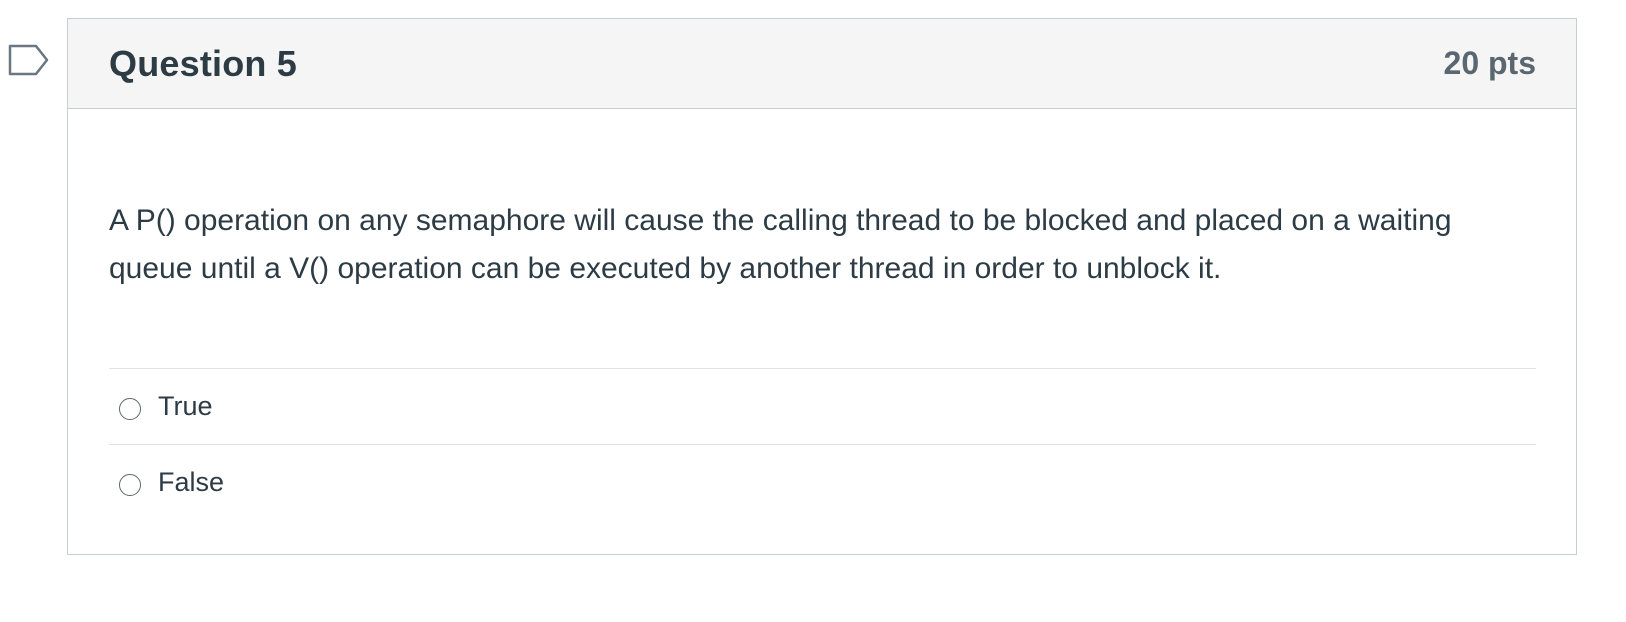  What do you see at coordinates (130, 408) in the screenshot?
I see `radio-button-true` at bounding box center [130, 408].